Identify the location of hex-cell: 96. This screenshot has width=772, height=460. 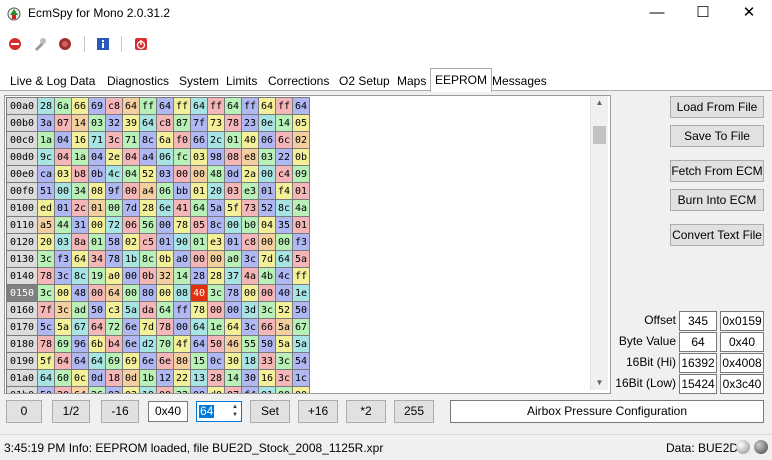
(80, 344).